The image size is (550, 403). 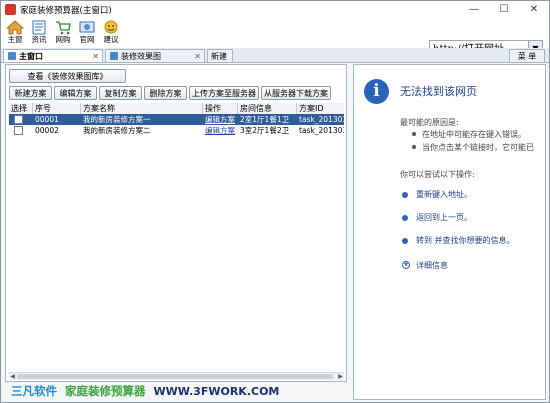 I want to click on brand-company: 三凡软件, so click(x=34, y=391).